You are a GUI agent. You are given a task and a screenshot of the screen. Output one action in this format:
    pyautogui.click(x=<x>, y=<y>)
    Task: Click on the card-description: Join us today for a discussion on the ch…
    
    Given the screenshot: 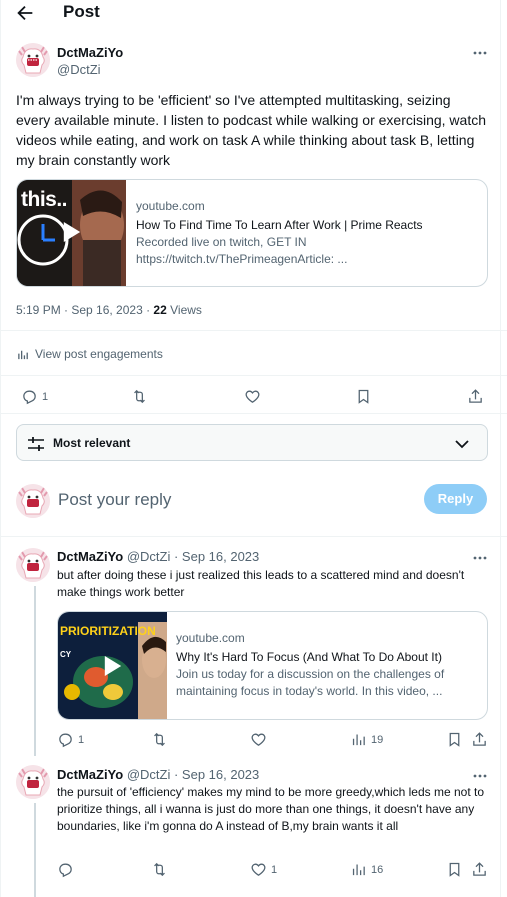 What is the action you would take?
    pyautogui.click(x=310, y=682)
    